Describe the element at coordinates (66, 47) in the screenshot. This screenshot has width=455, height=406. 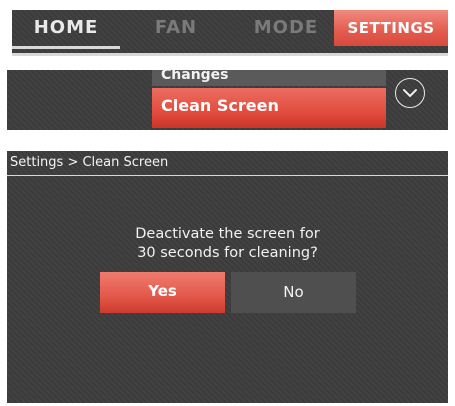
I see `home-tab-underline` at that location.